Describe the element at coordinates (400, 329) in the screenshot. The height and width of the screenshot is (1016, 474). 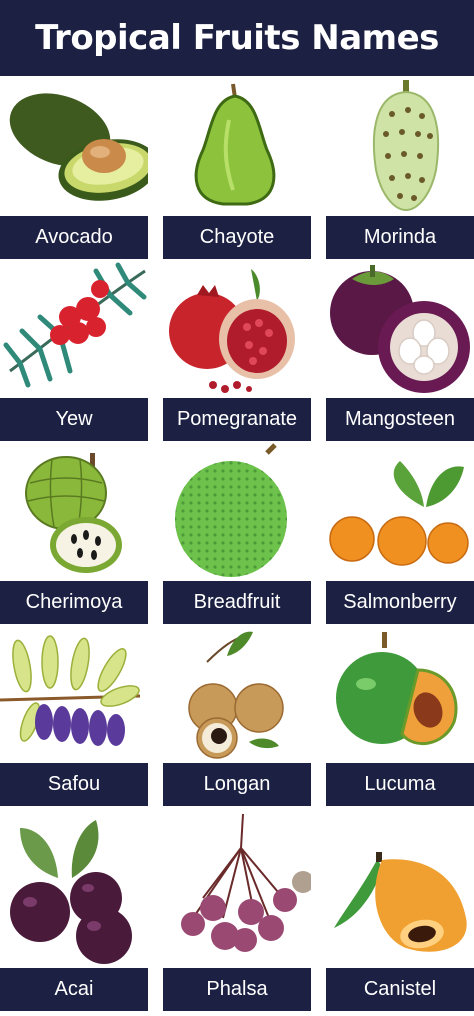
I see `mangosteen-icon` at that location.